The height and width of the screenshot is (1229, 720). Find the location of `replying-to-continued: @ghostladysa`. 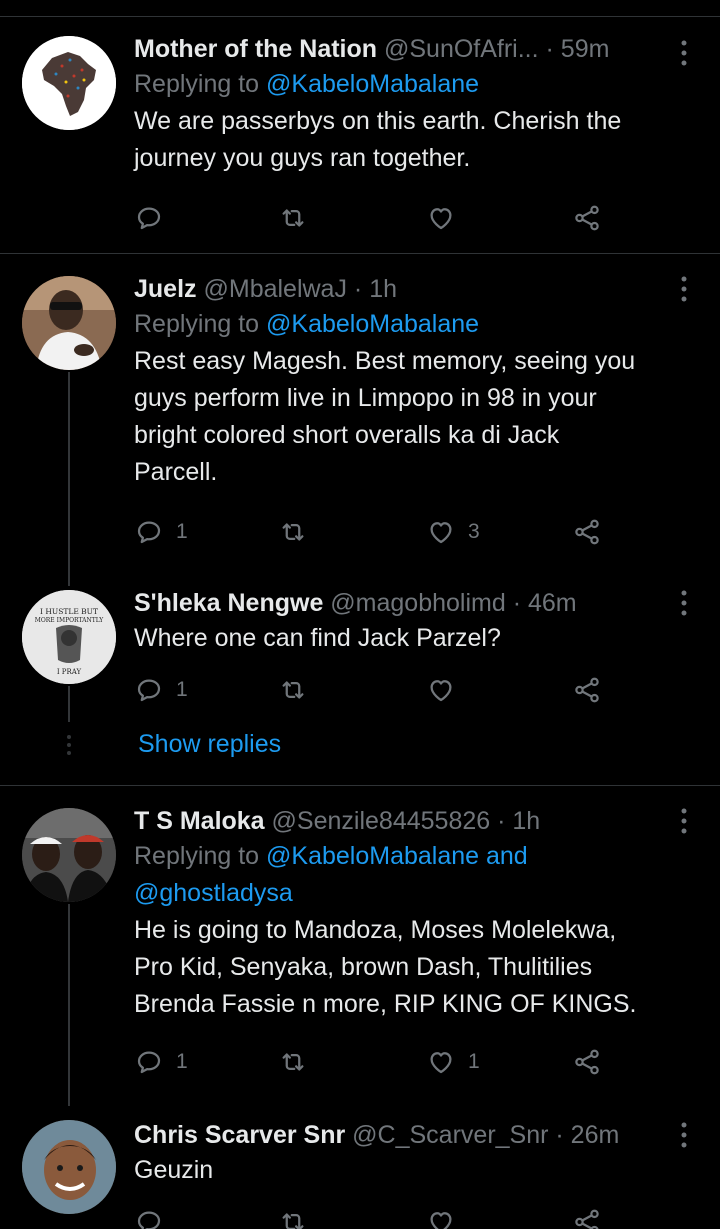

replying-to-continued: @ghostladysa is located at coordinates (419, 893).